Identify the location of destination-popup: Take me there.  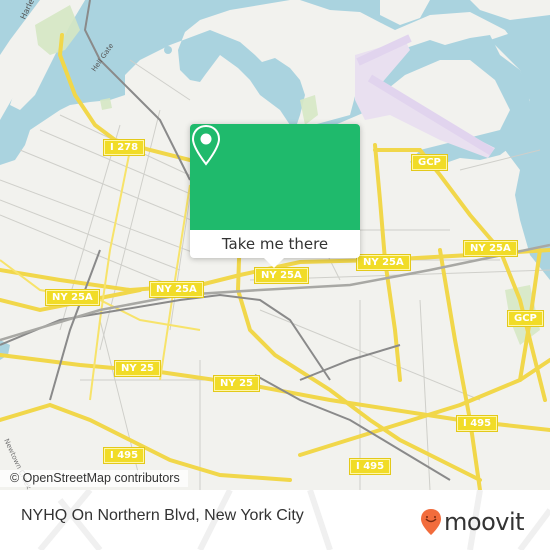
(275, 196).